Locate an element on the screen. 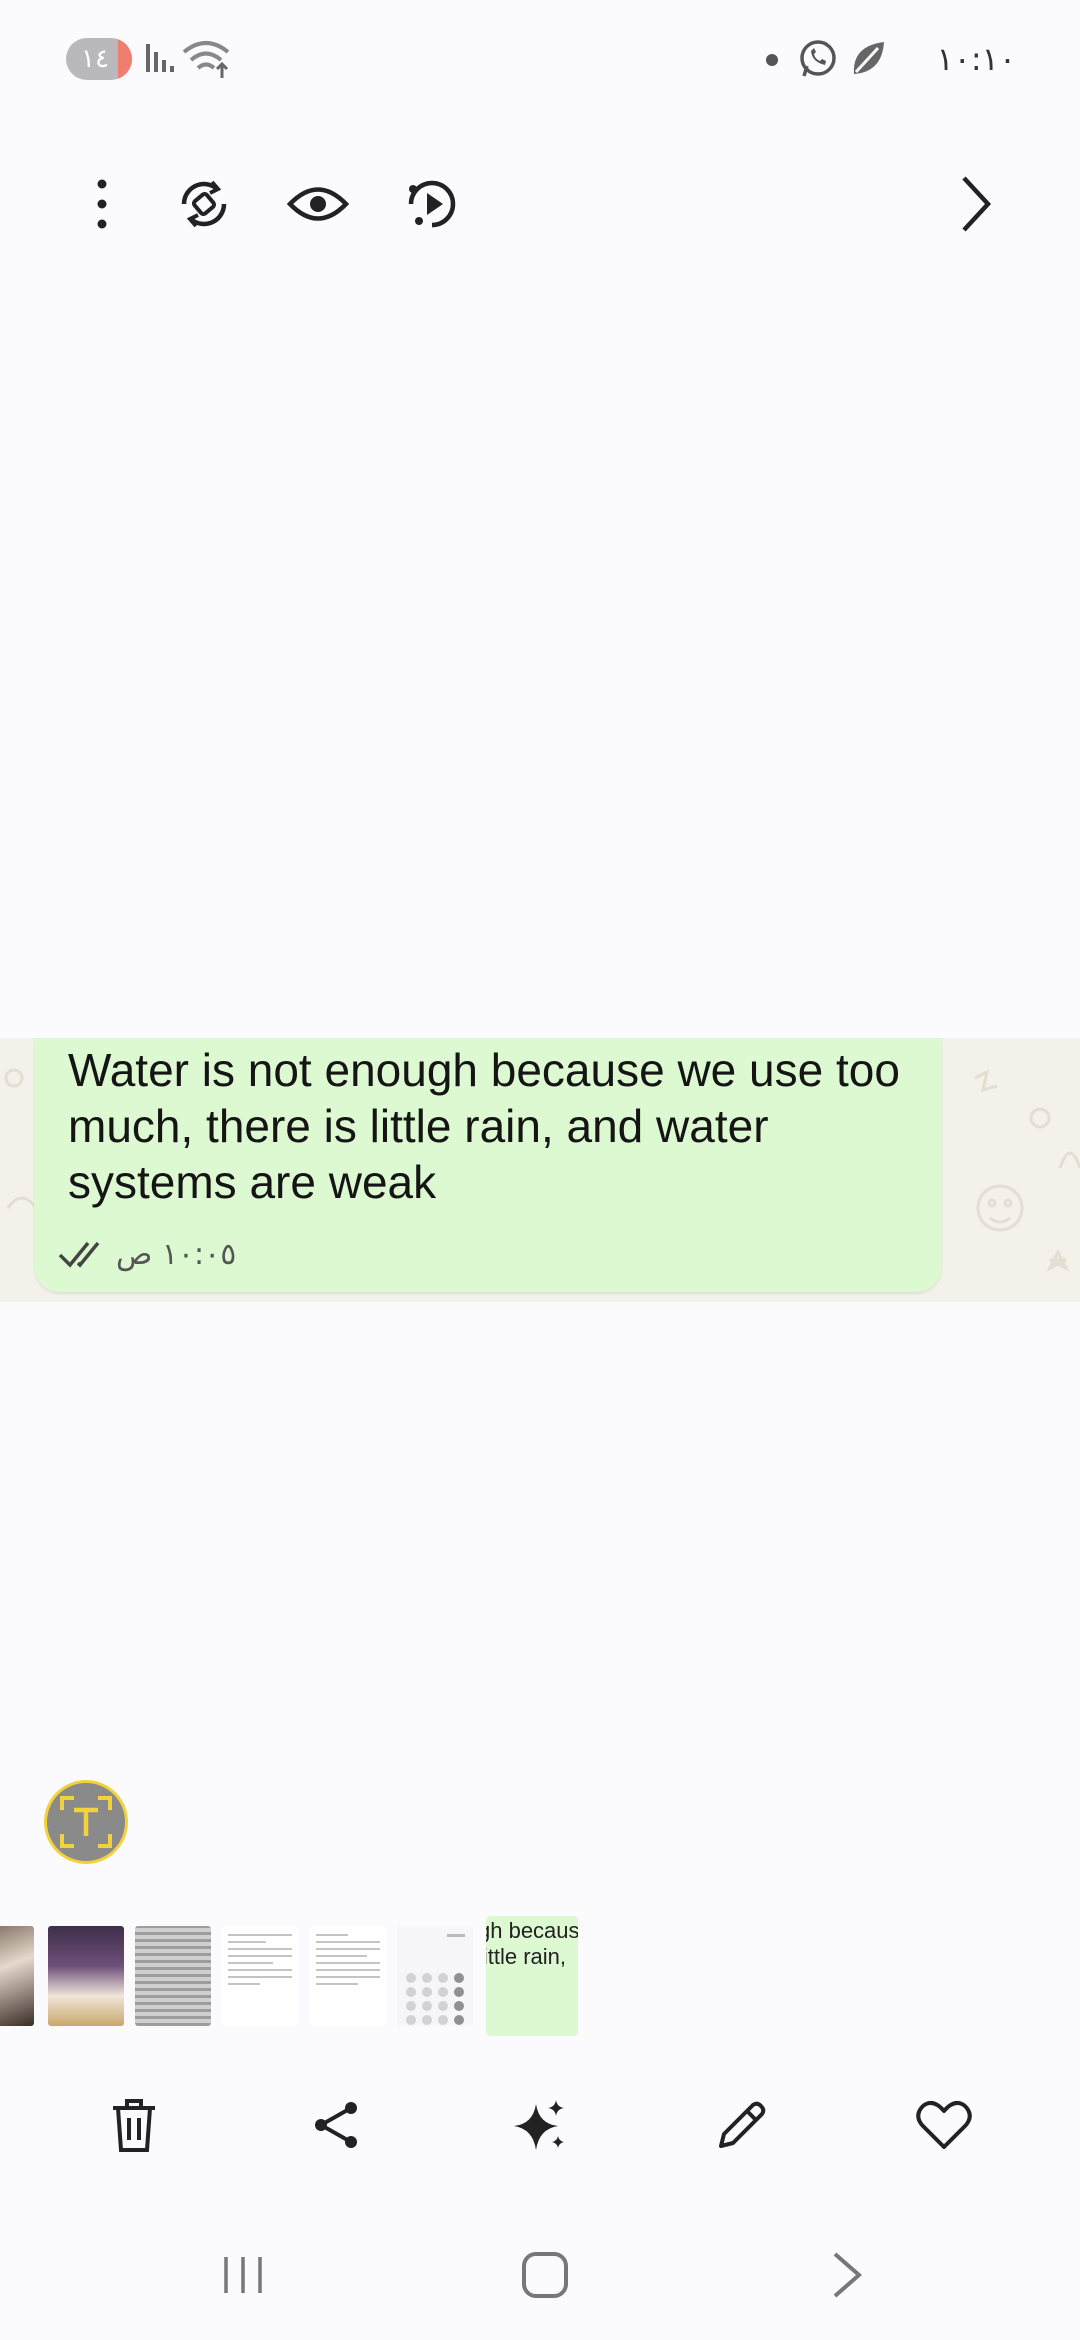  replay-icon is located at coordinates (432, 204).